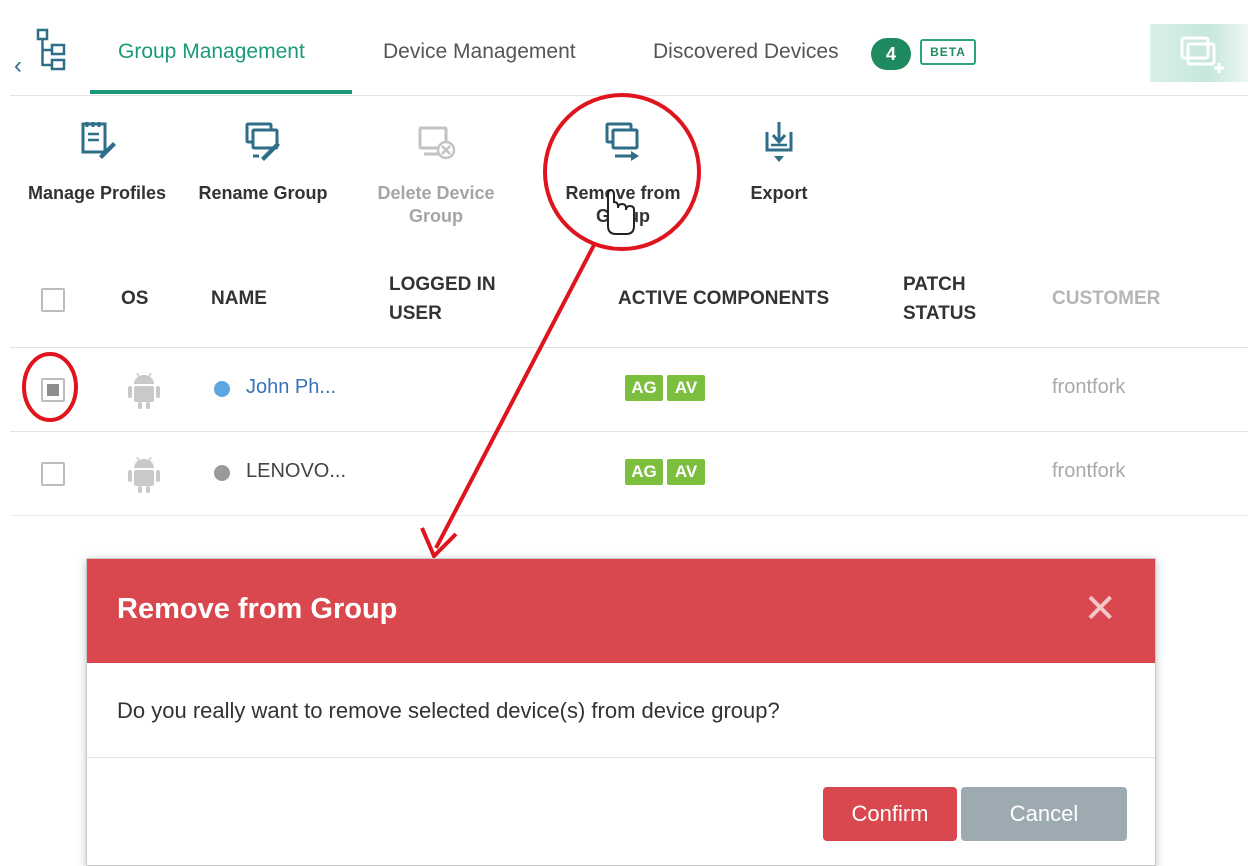 Image resolution: width=1248 pixels, height=866 pixels. Describe the element at coordinates (623, 216) in the screenshot. I see `remove-from-group-label-line2: Group` at that location.